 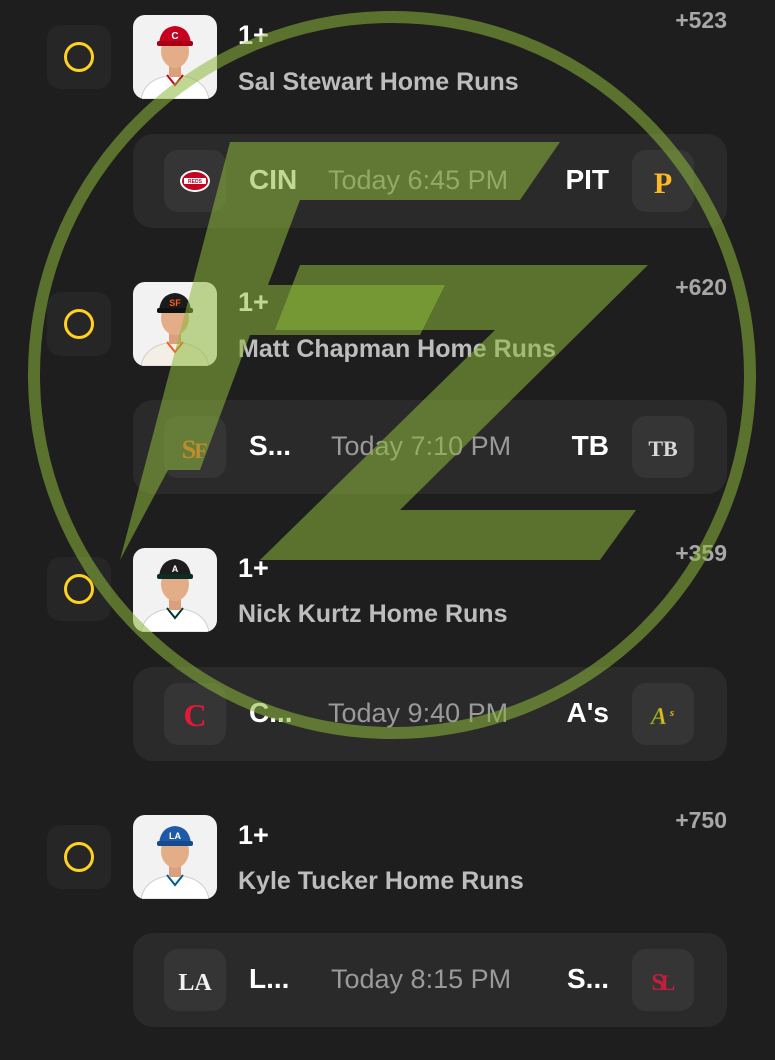 What do you see at coordinates (421, 979) in the screenshot?
I see `game-time: Today 8:15 PM` at bounding box center [421, 979].